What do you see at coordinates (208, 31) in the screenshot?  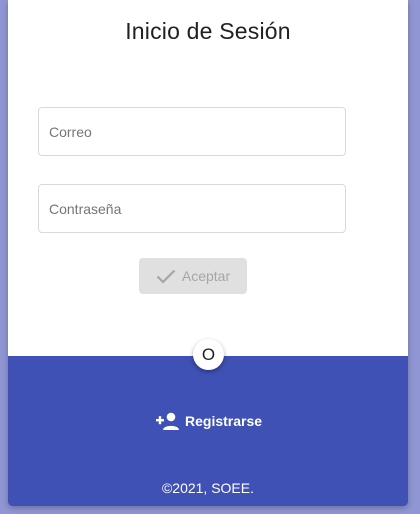 I see `page-title: Inicio de Sesión` at bounding box center [208, 31].